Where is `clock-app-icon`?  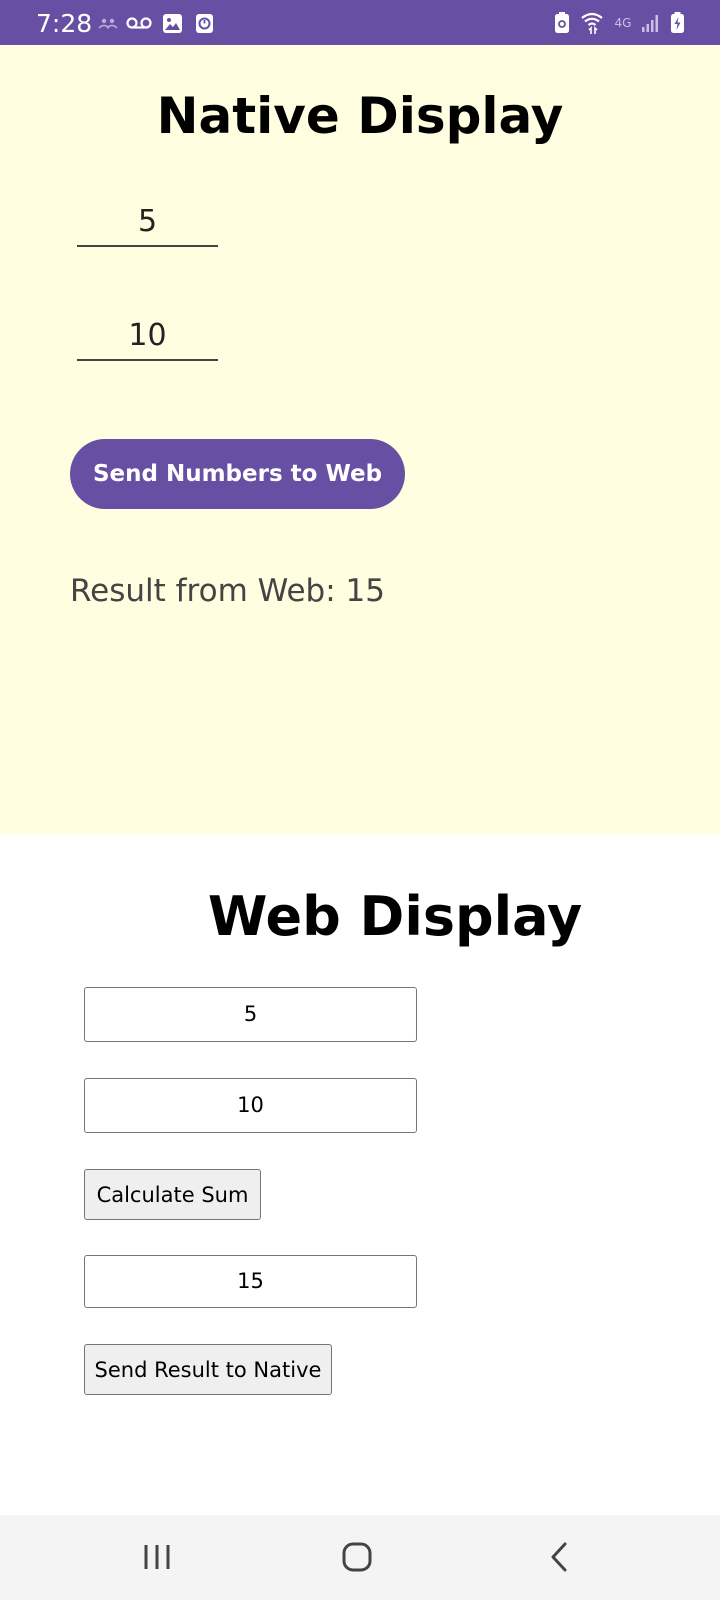
clock-app-icon is located at coordinates (204, 23).